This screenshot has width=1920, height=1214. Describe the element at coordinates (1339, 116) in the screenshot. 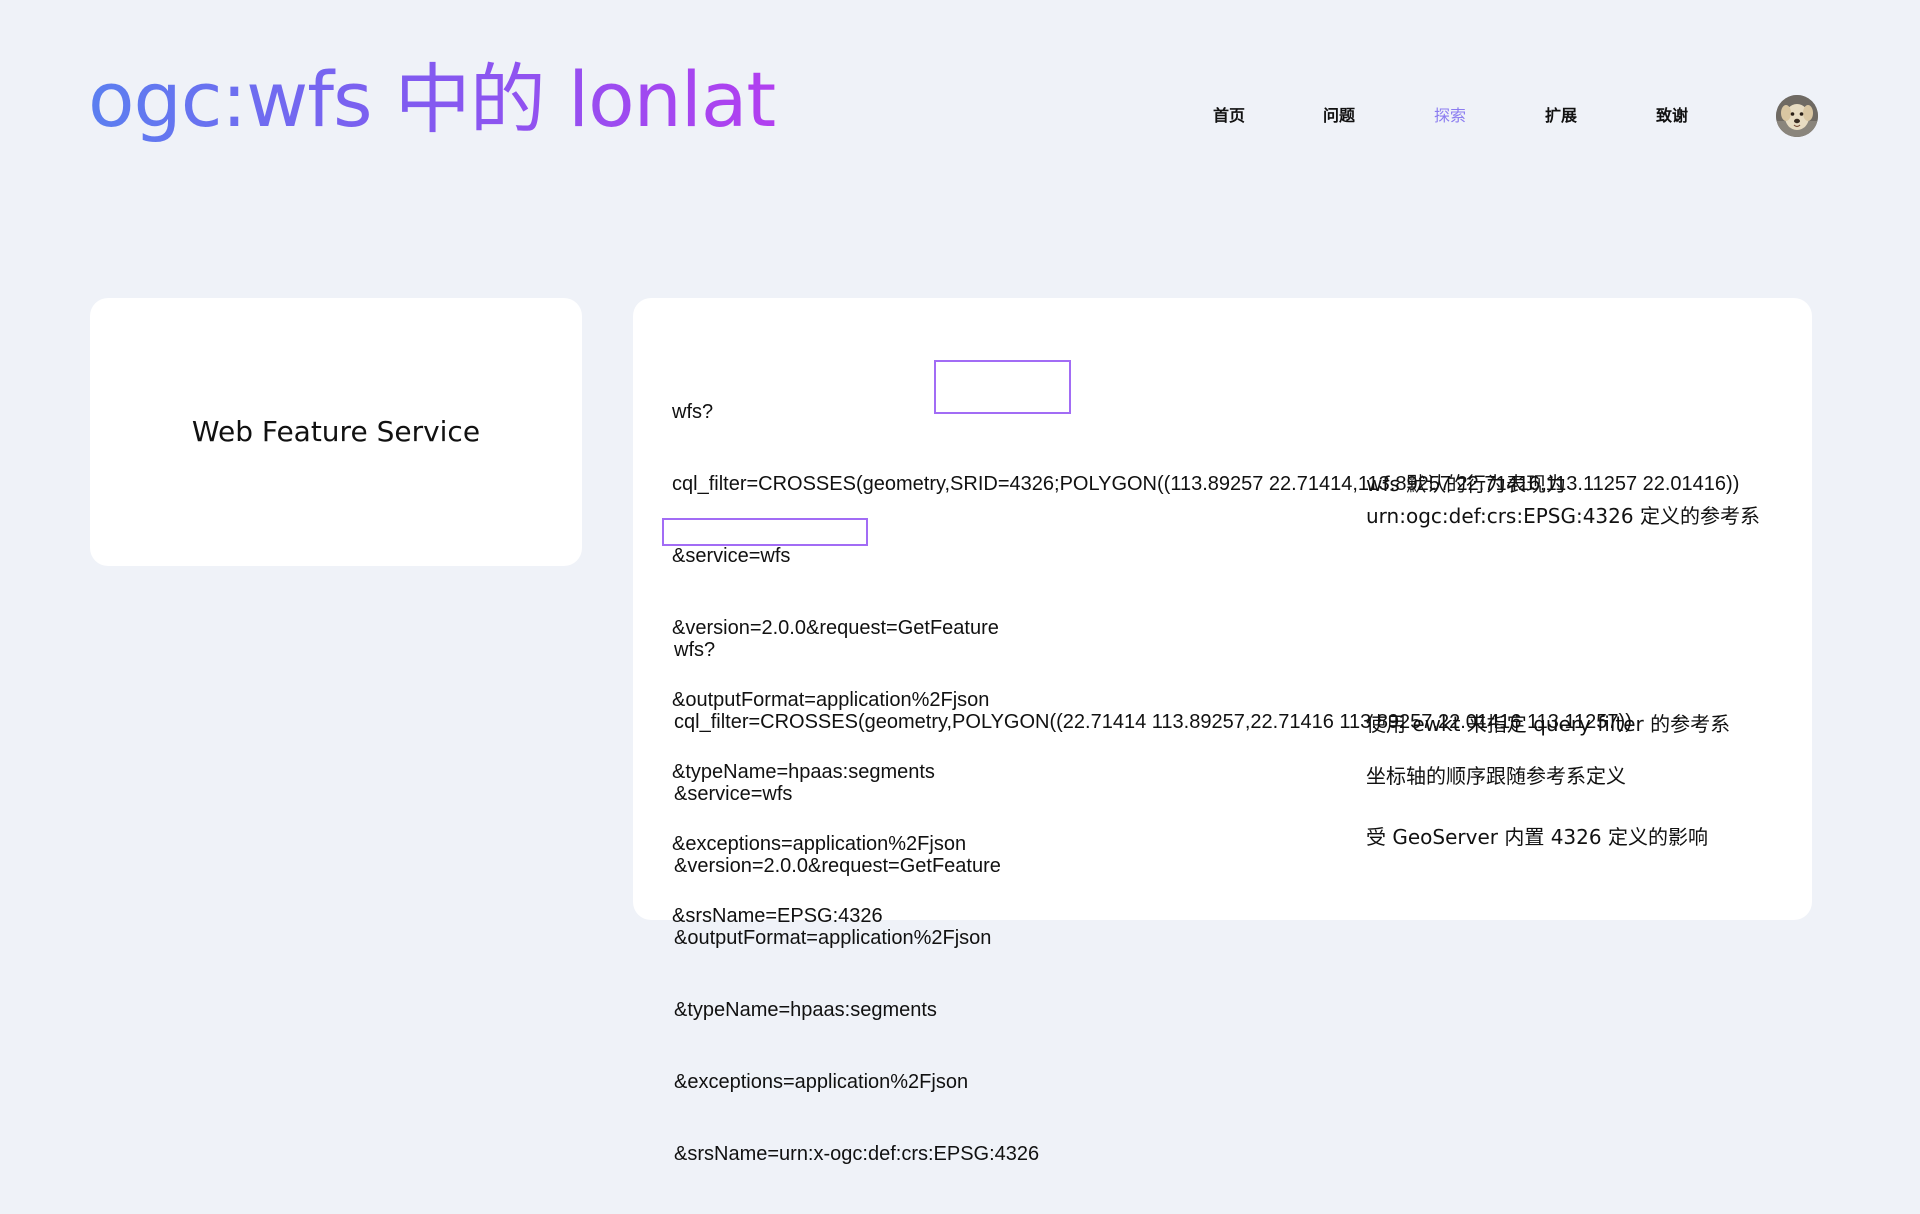

I see `nav-item-problems: 问题` at that location.